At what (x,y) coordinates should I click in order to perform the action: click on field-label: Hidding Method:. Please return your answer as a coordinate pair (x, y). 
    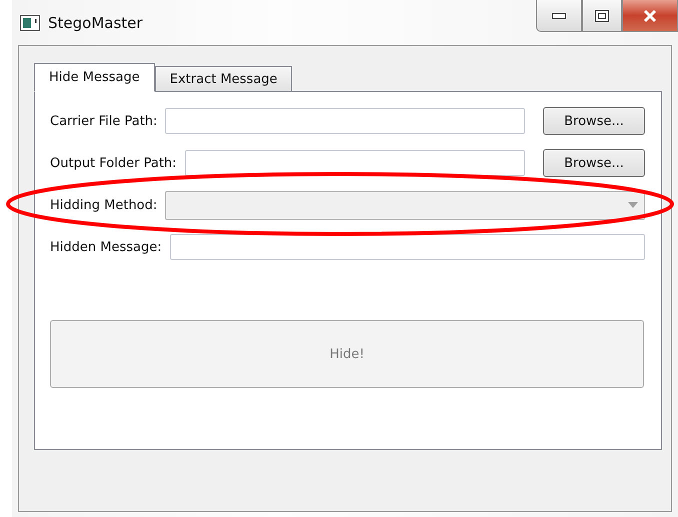
    Looking at the image, I should click on (104, 205).